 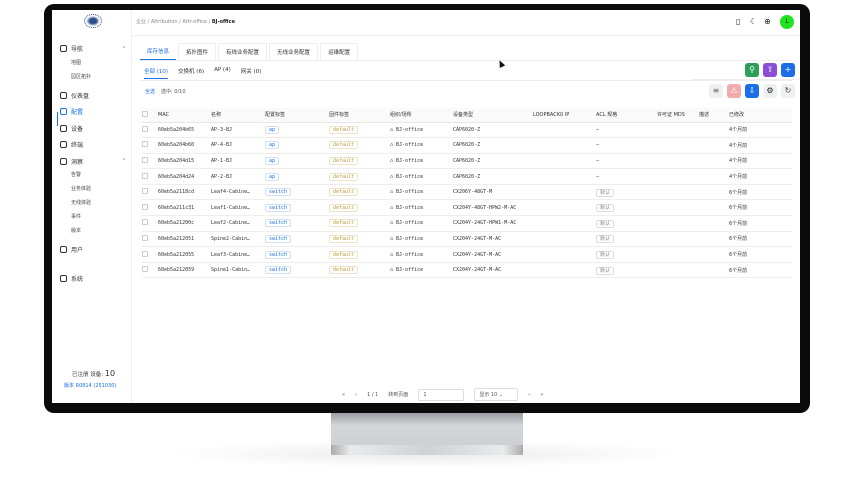 I want to click on goto-page-input: 1, so click(x=441, y=394).